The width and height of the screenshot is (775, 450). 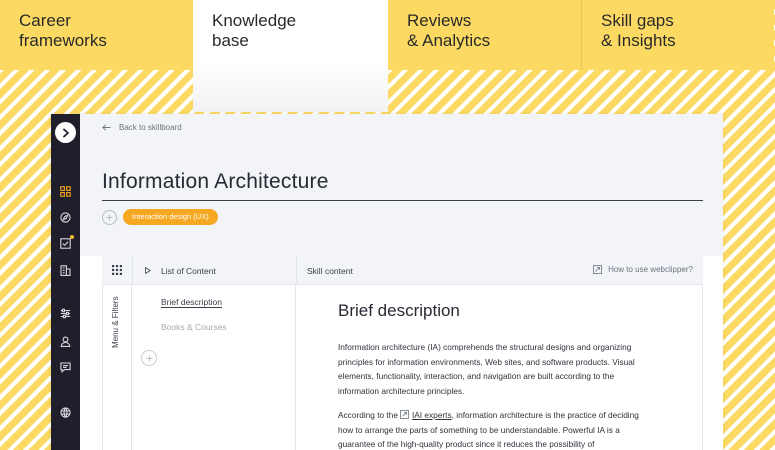 What do you see at coordinates (65, 341) in the screenshot?
I see `user-icon` at bounding box center [65, 341].